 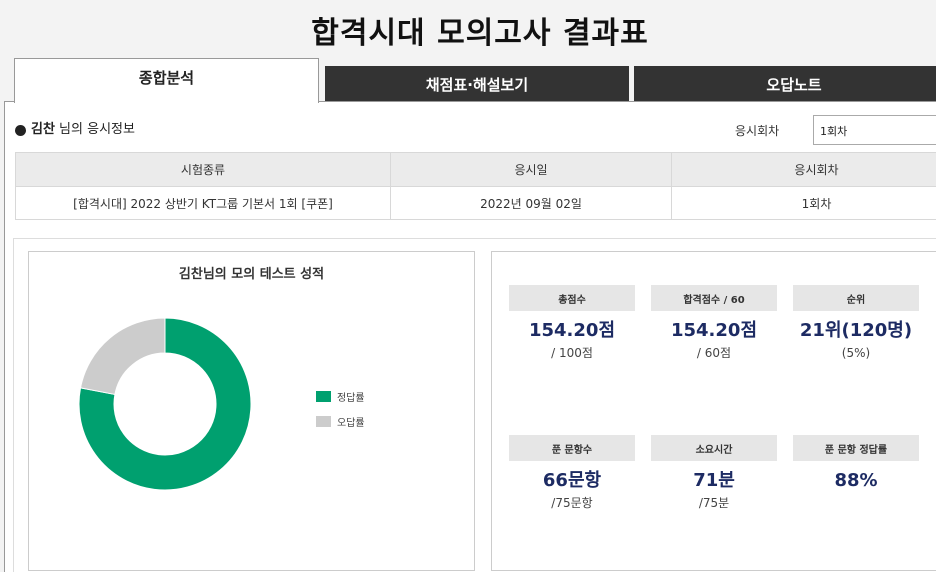 What do you see at coordinates (714, 298) in the screenshot?
I see `stat-label: 합격점수 / 60` at bounding box center [714, 298].